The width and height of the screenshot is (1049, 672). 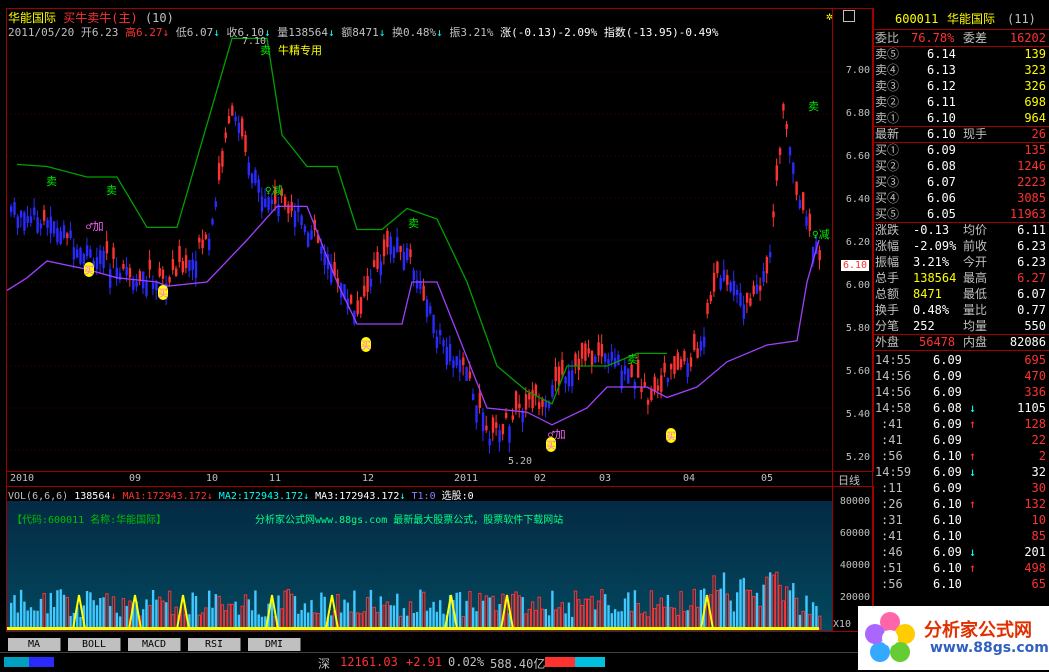 I want to click on tick-row: 14:58 6.08 ↓ 1105, so click(x=961, y=408).